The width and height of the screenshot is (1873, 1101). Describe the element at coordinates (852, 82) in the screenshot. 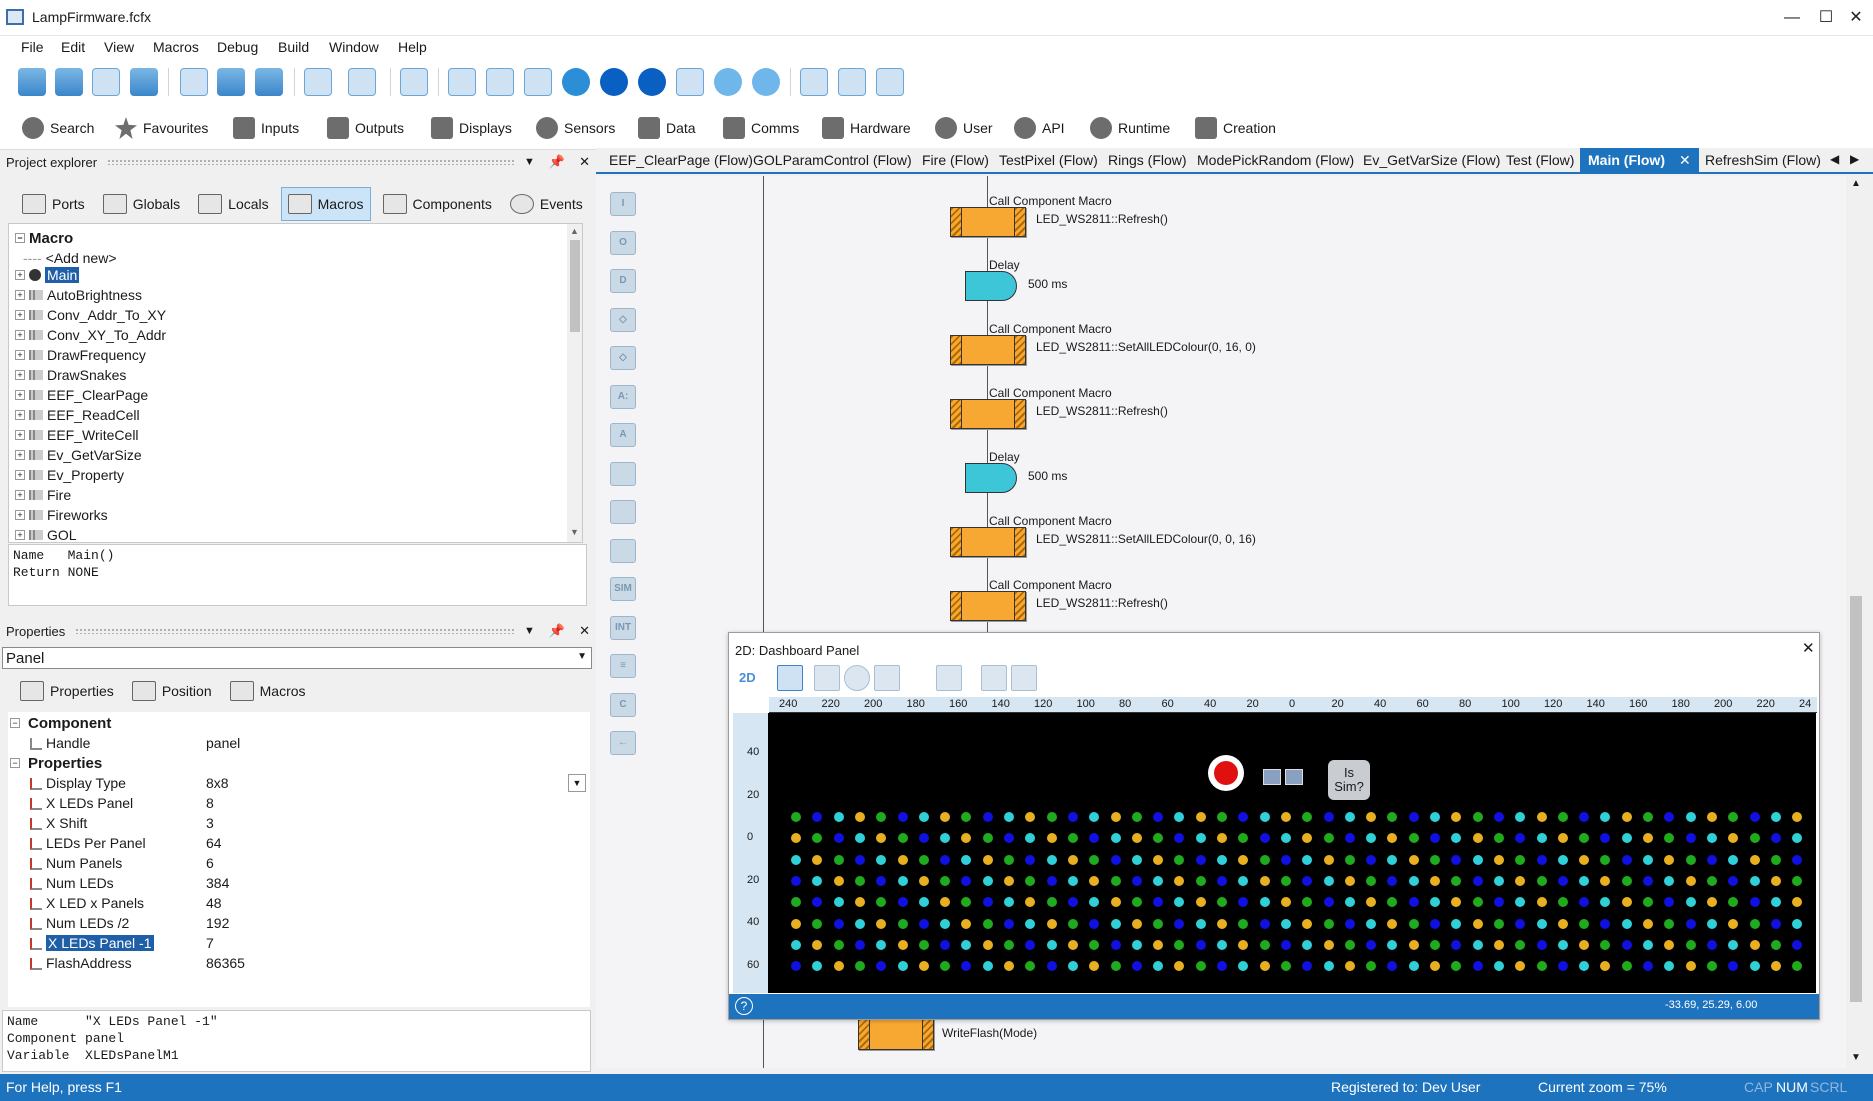

I see `binary-icon` at that location.